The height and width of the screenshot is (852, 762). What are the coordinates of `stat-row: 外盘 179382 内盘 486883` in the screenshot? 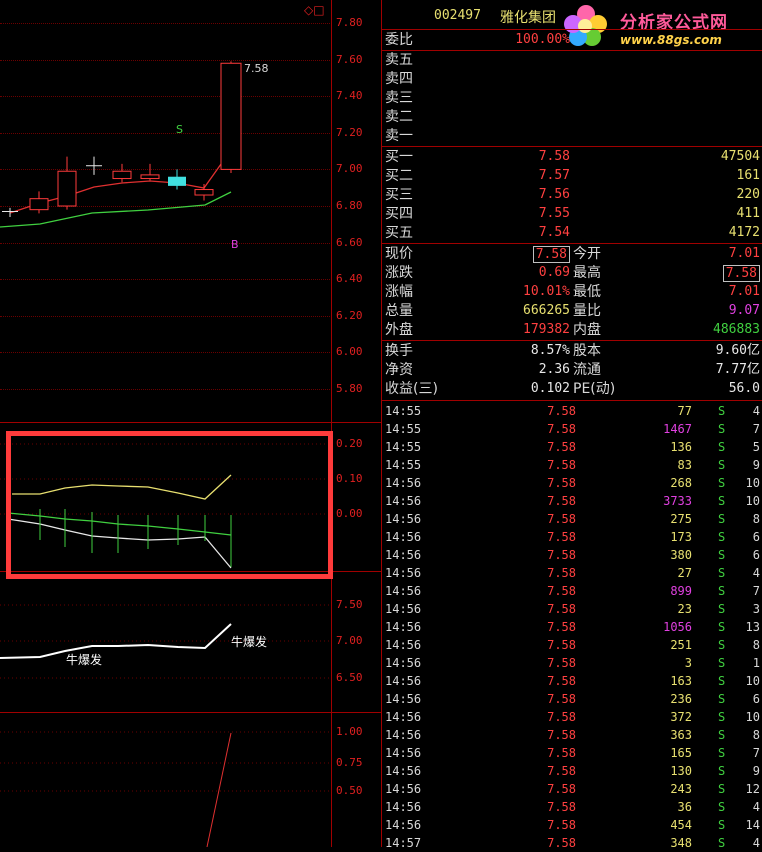 It's located at (572, 330).